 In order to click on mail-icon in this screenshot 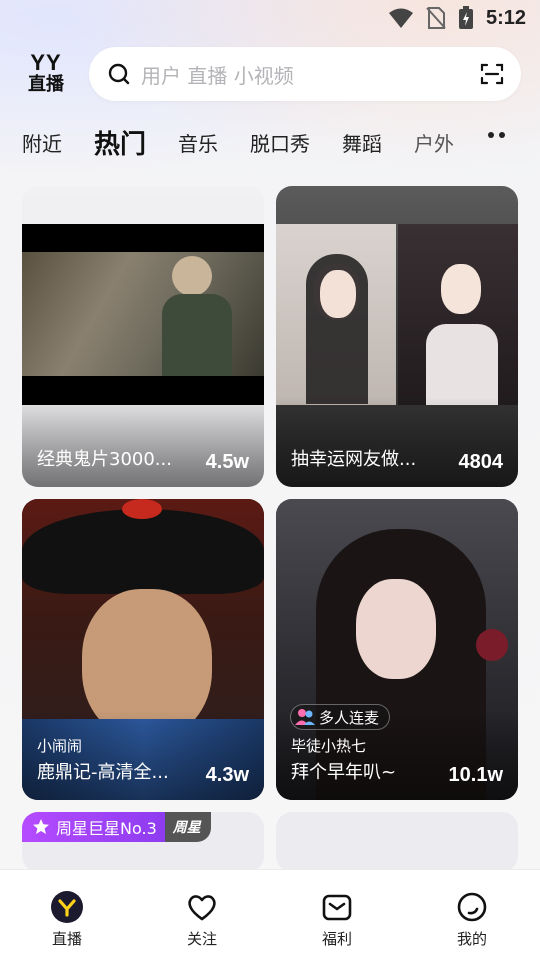, I will do `click(337, 907)`.